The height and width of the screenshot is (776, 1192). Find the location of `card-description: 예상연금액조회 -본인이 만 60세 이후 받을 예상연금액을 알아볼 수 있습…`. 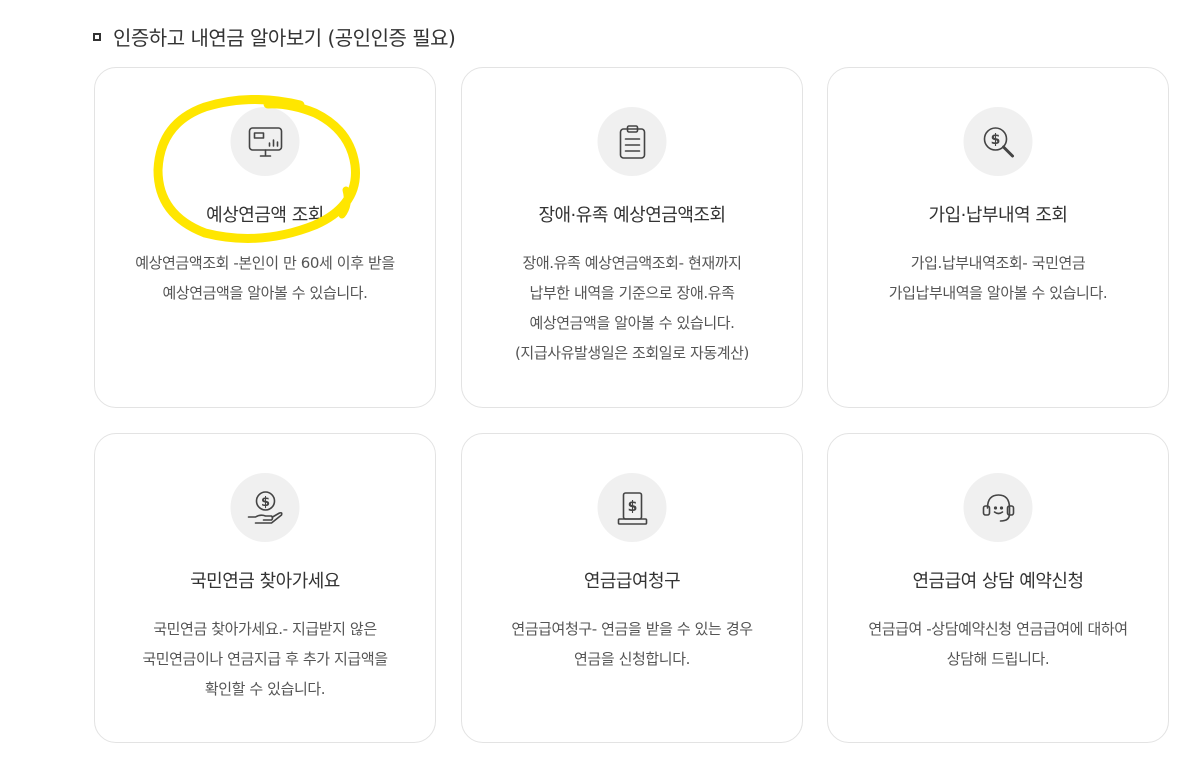

card-description: 예상연금액조회 -본인이 만 60세 이후 받을 예상연금액을 알아볼 수 있습… is located at coordinates (265, 278).